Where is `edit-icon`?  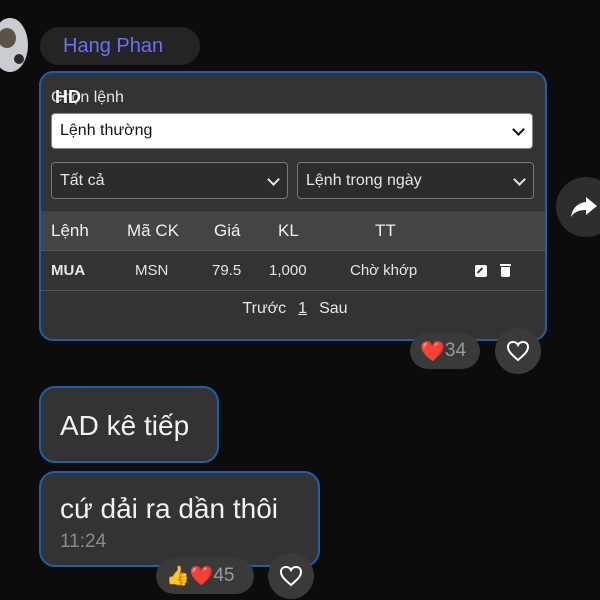
edit-icon is located at coordinates (481, 270).